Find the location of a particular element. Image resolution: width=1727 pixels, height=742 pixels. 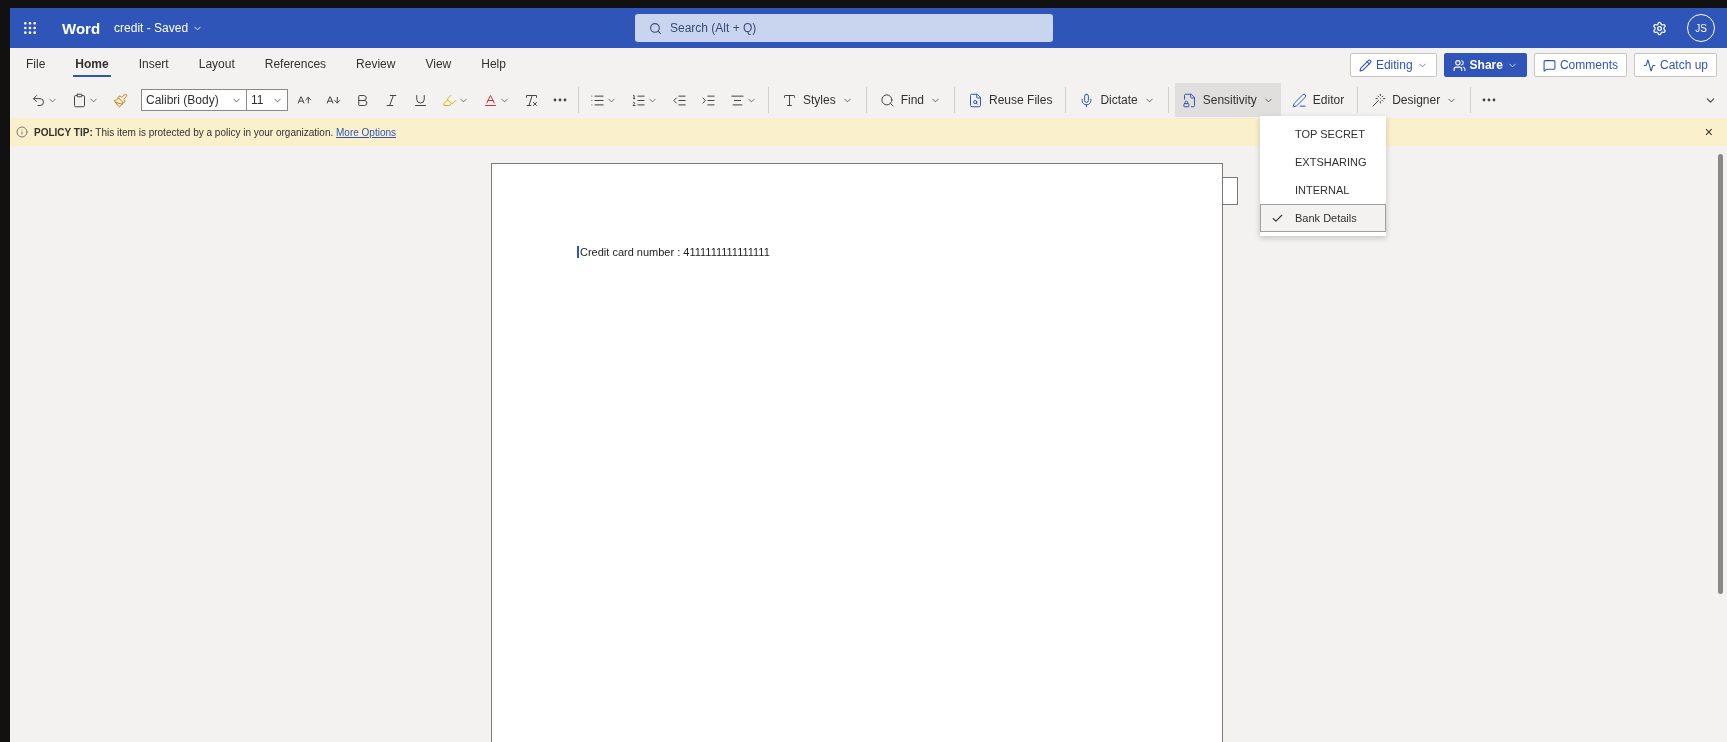

policy-tip-text: POLICY TIP: This item is protected by a policy in your organization. More Options is located at coordinates (215, 132).